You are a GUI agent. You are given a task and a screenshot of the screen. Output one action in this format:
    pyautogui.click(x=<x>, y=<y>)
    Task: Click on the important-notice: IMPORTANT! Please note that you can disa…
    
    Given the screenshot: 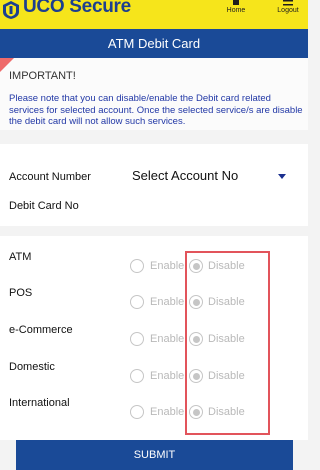 What is the action you would take?
    pyautogui.click(x=154, y=94)
    